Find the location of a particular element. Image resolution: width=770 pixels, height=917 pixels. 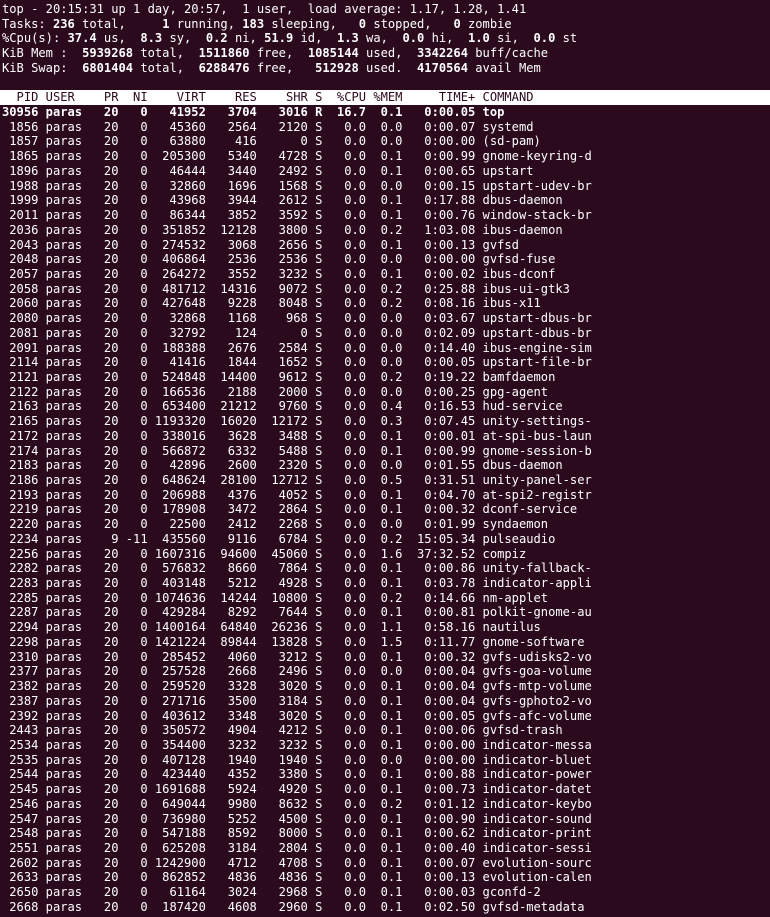

process-cmd: ibus-x11 is located at coordinates (533, 303).